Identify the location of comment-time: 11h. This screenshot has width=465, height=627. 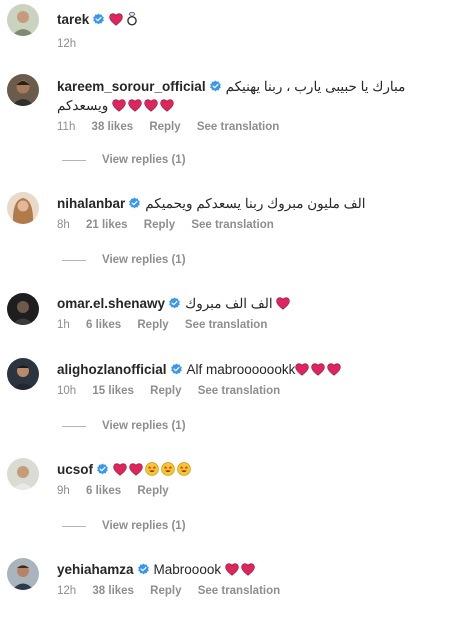
(66, 127).